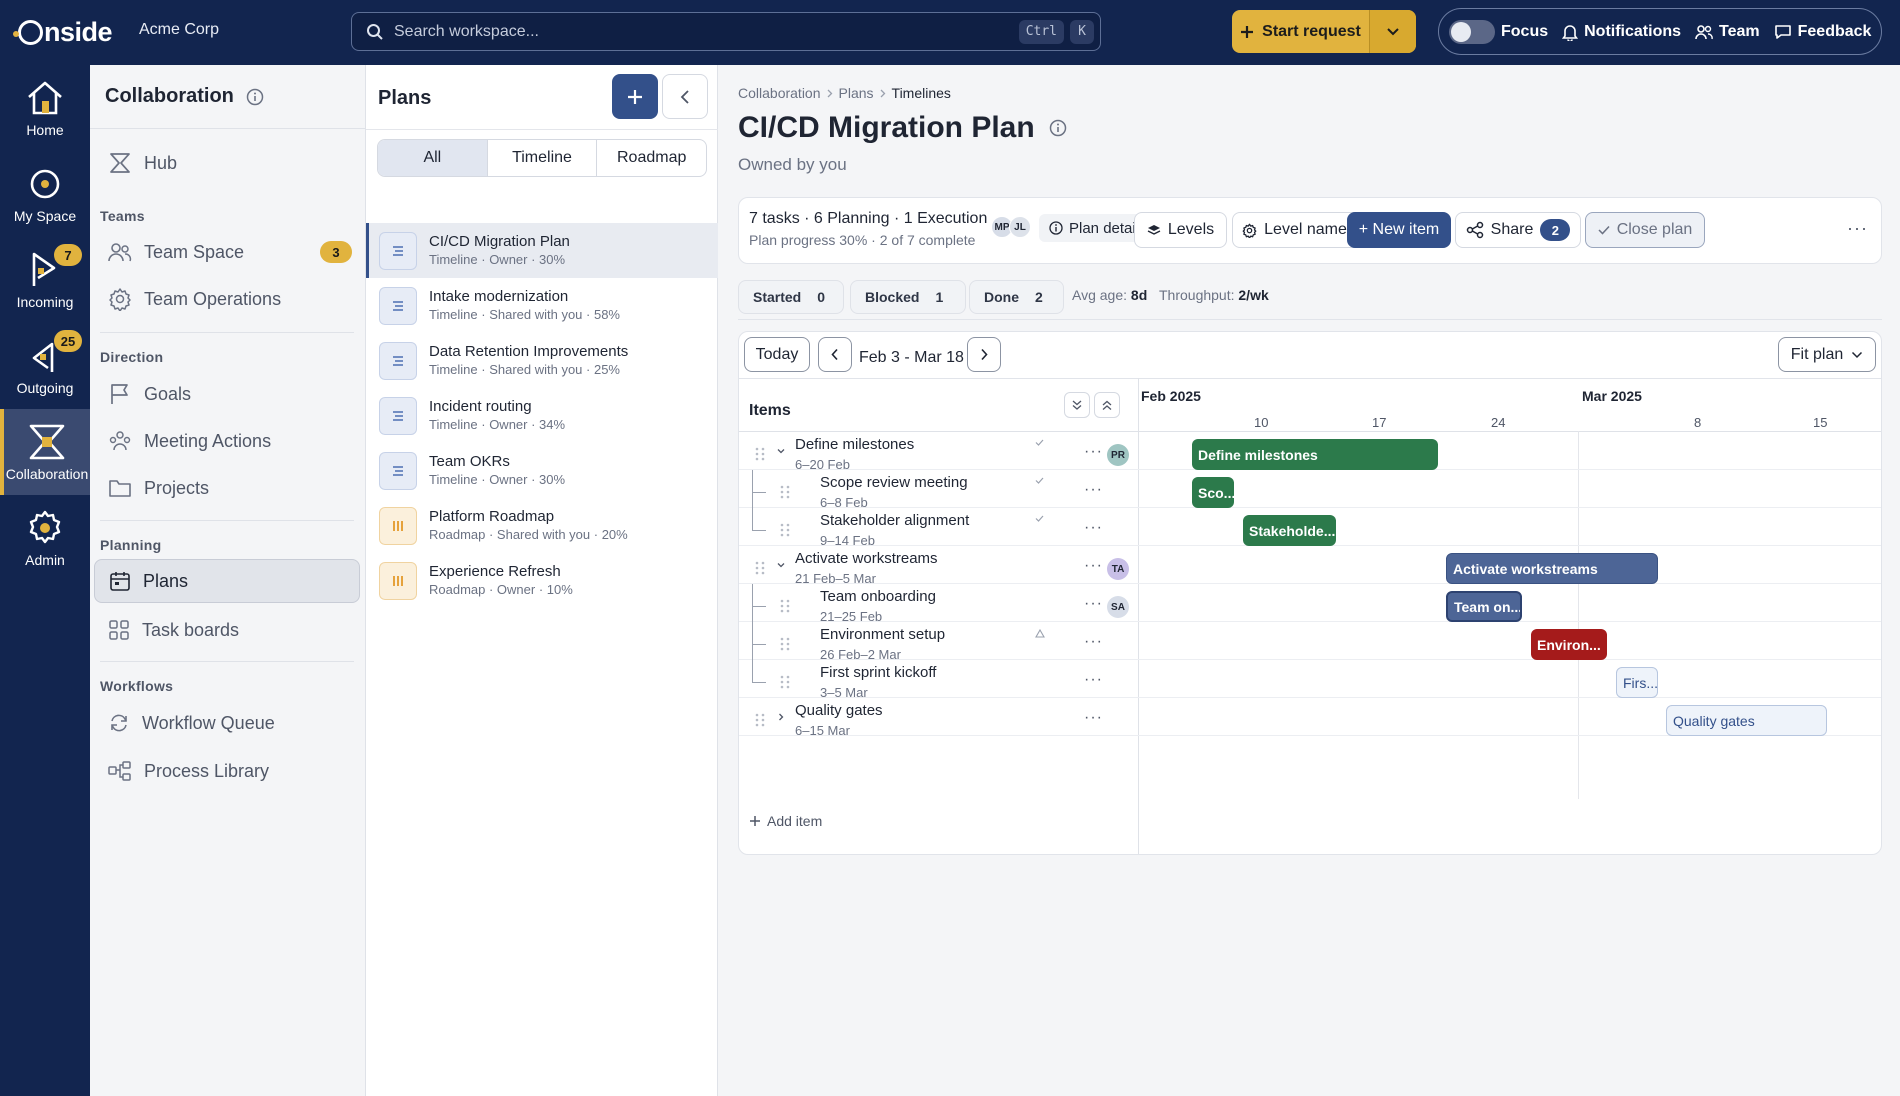 This screenshot has width=1900, height=1096. I want to click on rail-item-outgoing: 25 Outgoing, so click(45, 366).